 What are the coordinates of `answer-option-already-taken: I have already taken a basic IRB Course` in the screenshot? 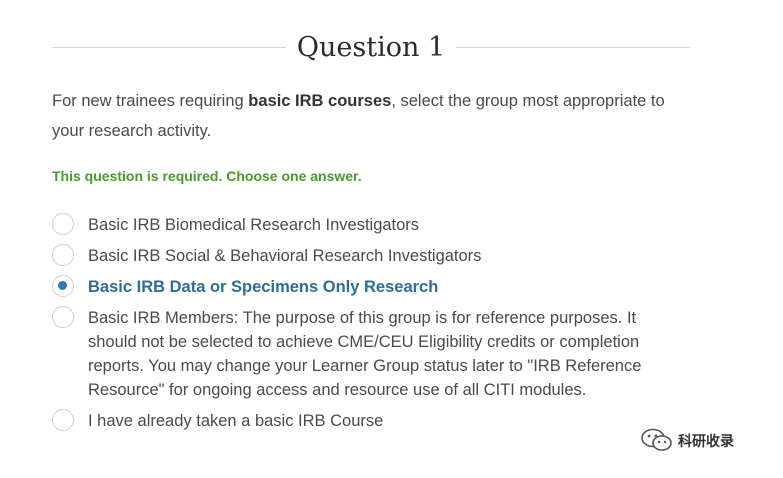 It's located at (362, 421).